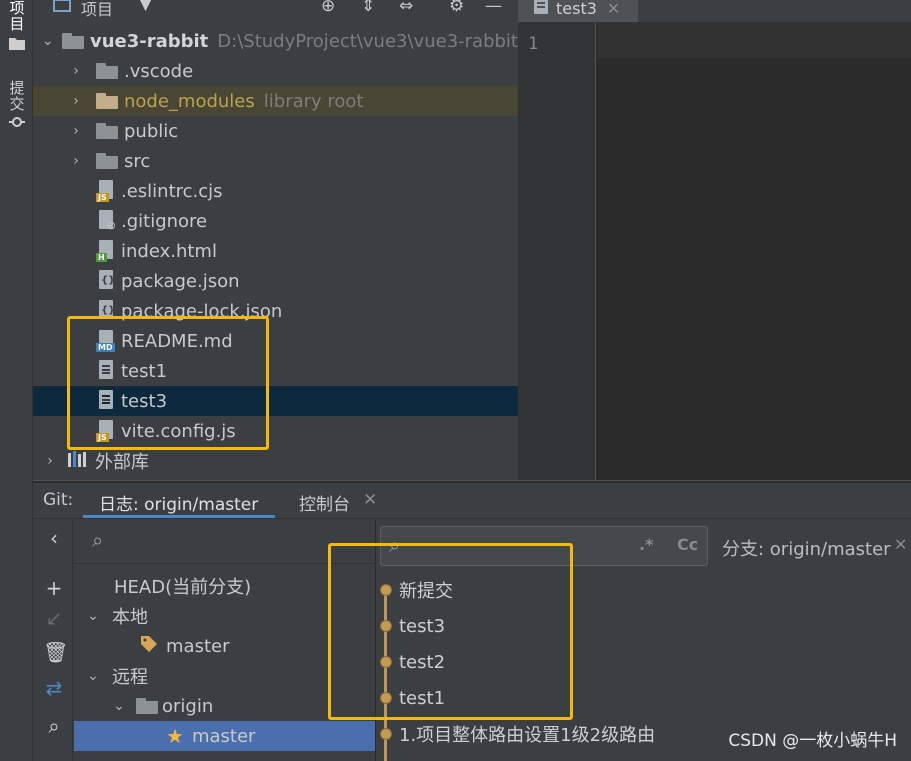  What do you see at coordinates (180, 281) in the screenshot?
I see `tree-item-label: package.json` at bounding box center [180, 281].